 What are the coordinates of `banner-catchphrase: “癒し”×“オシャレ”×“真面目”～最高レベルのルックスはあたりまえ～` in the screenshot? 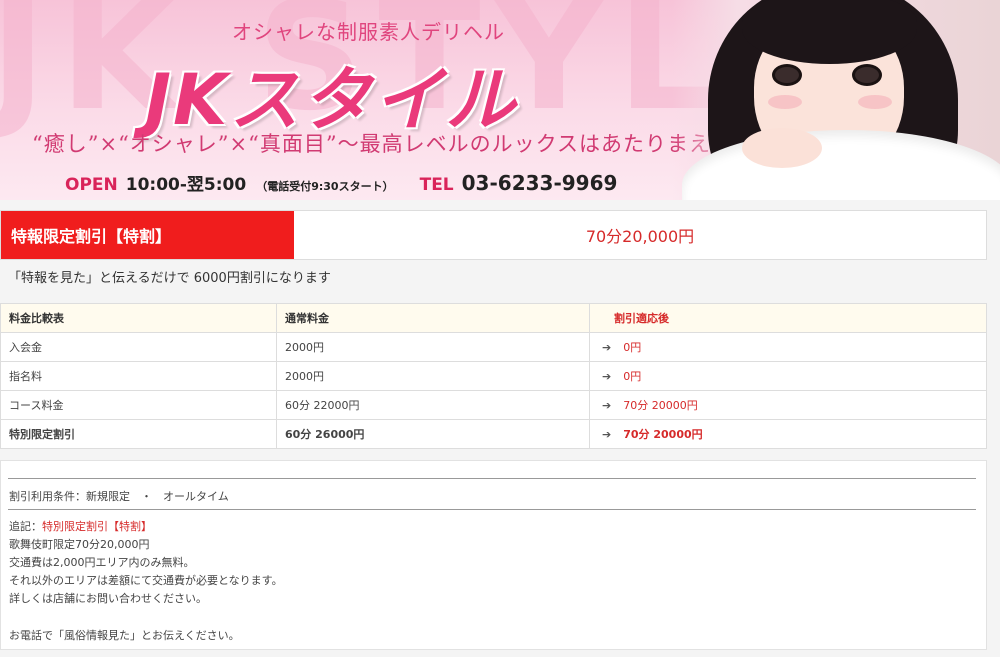 It's located at (382, 144).